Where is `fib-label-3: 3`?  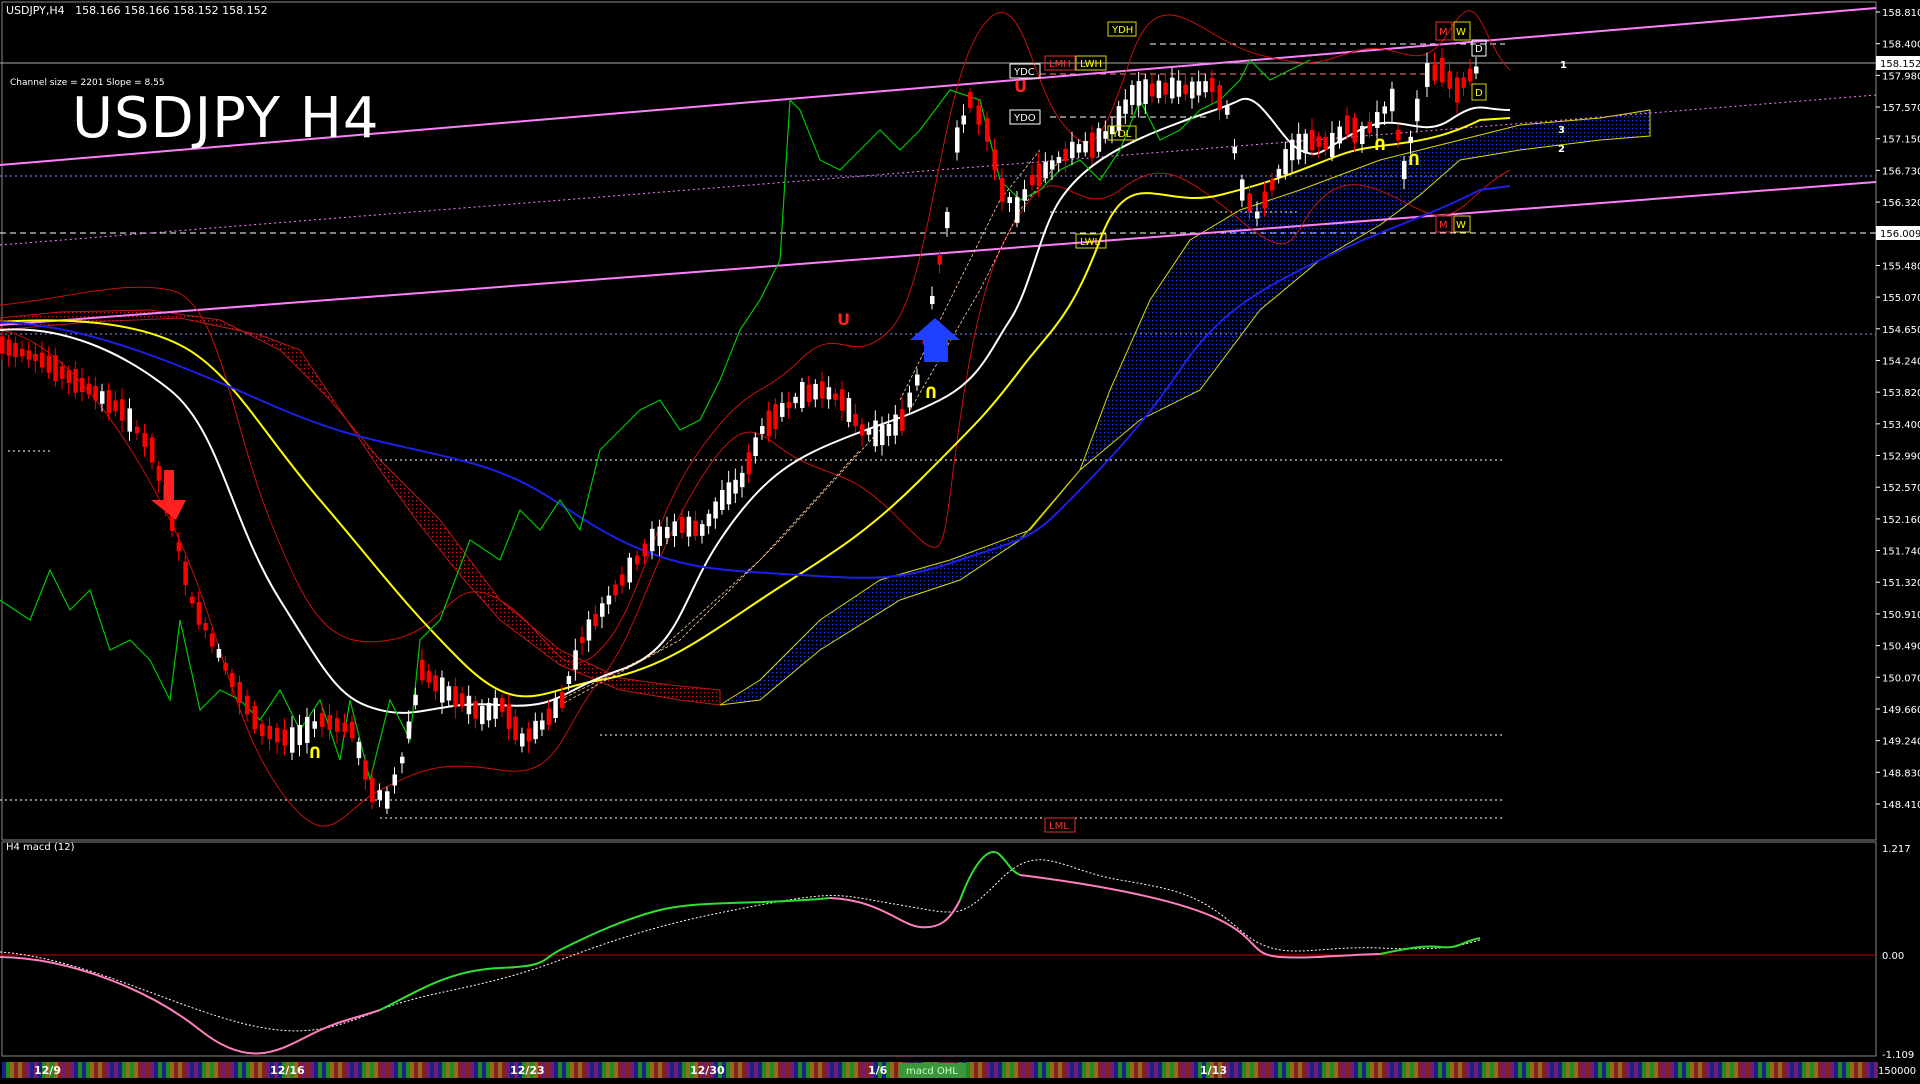
fib-label-3: 3 is located at coordinates (1561, 130).